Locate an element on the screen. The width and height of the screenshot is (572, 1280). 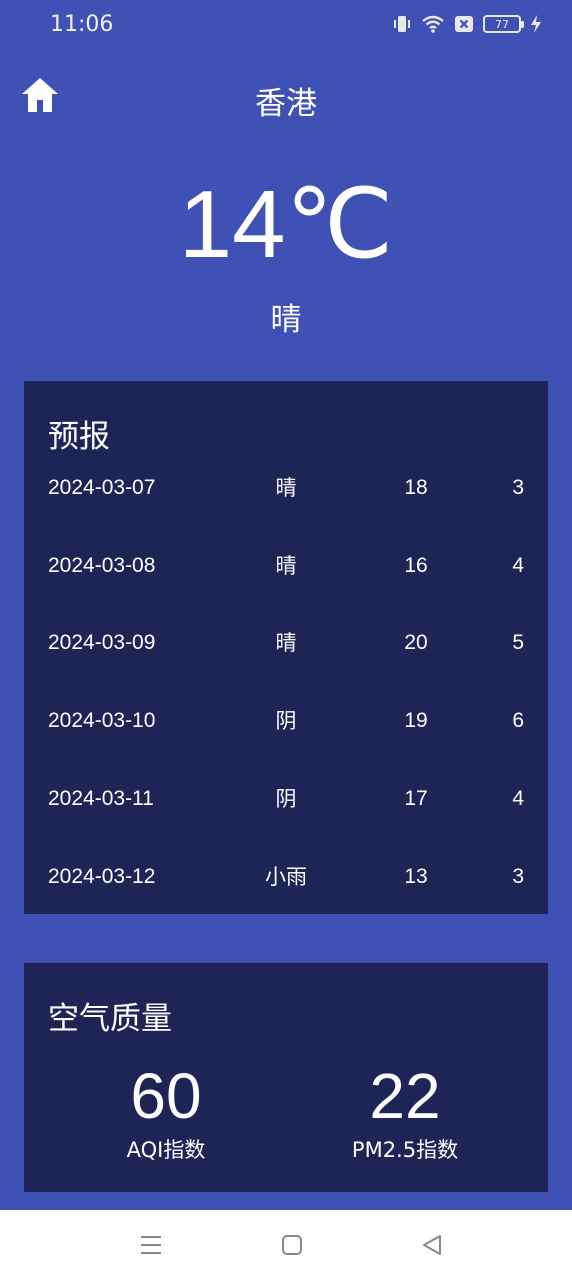
forecast-row: 2024-03-10 阴 19 6 is located at coordinates (286, 721).